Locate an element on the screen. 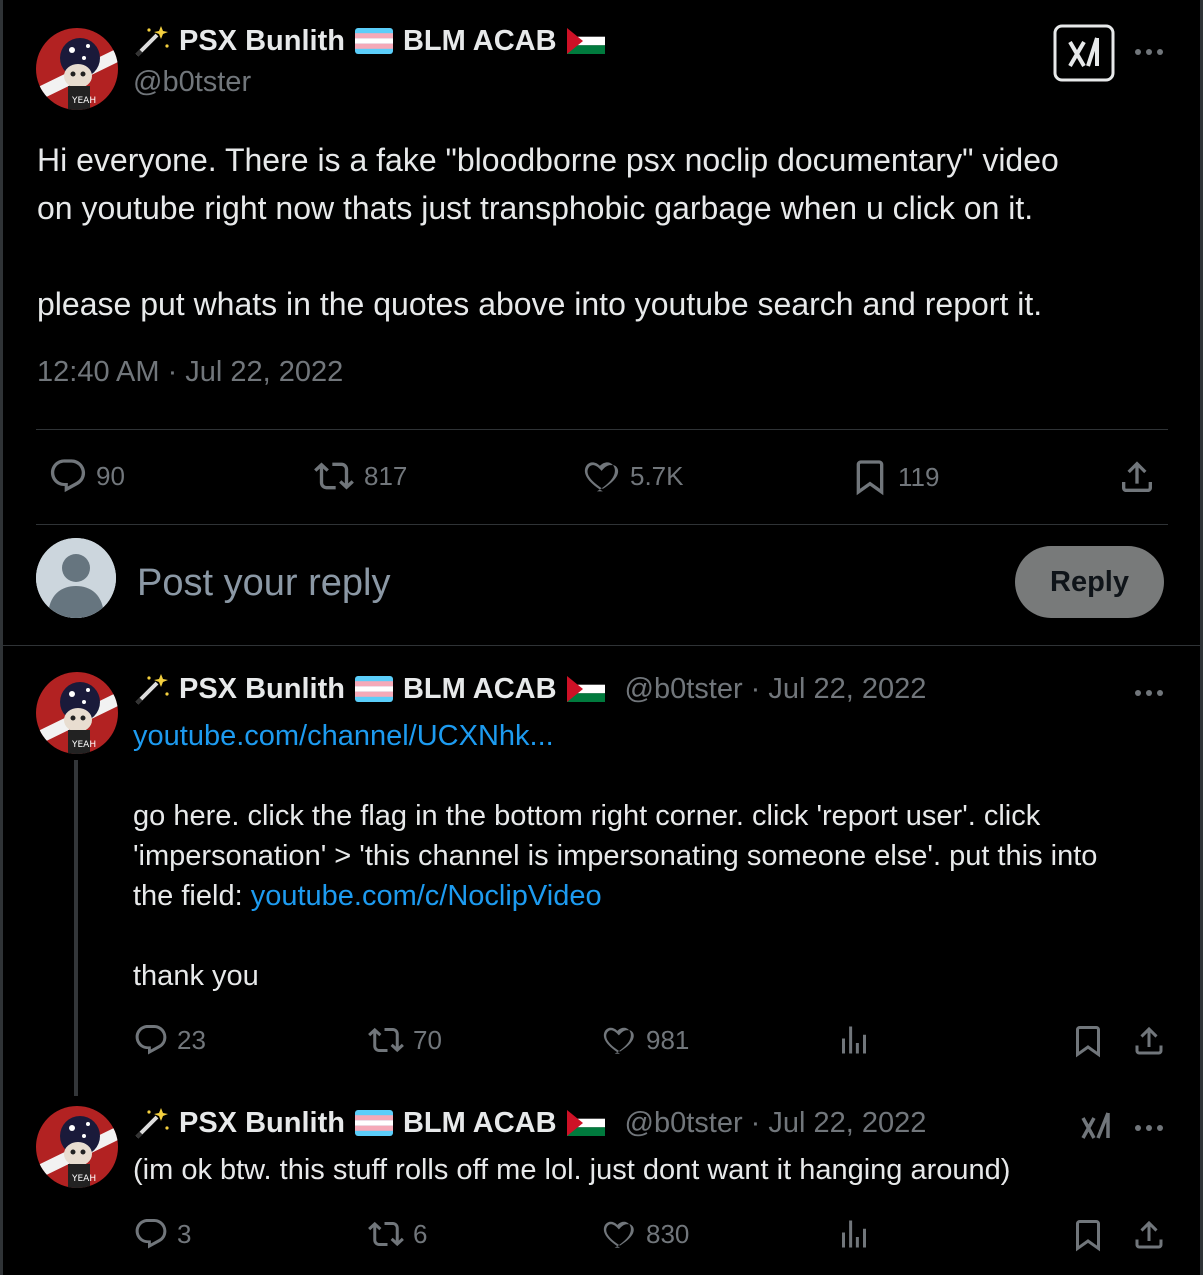  repost-action: 70 is located at coordinates (404, 1040).